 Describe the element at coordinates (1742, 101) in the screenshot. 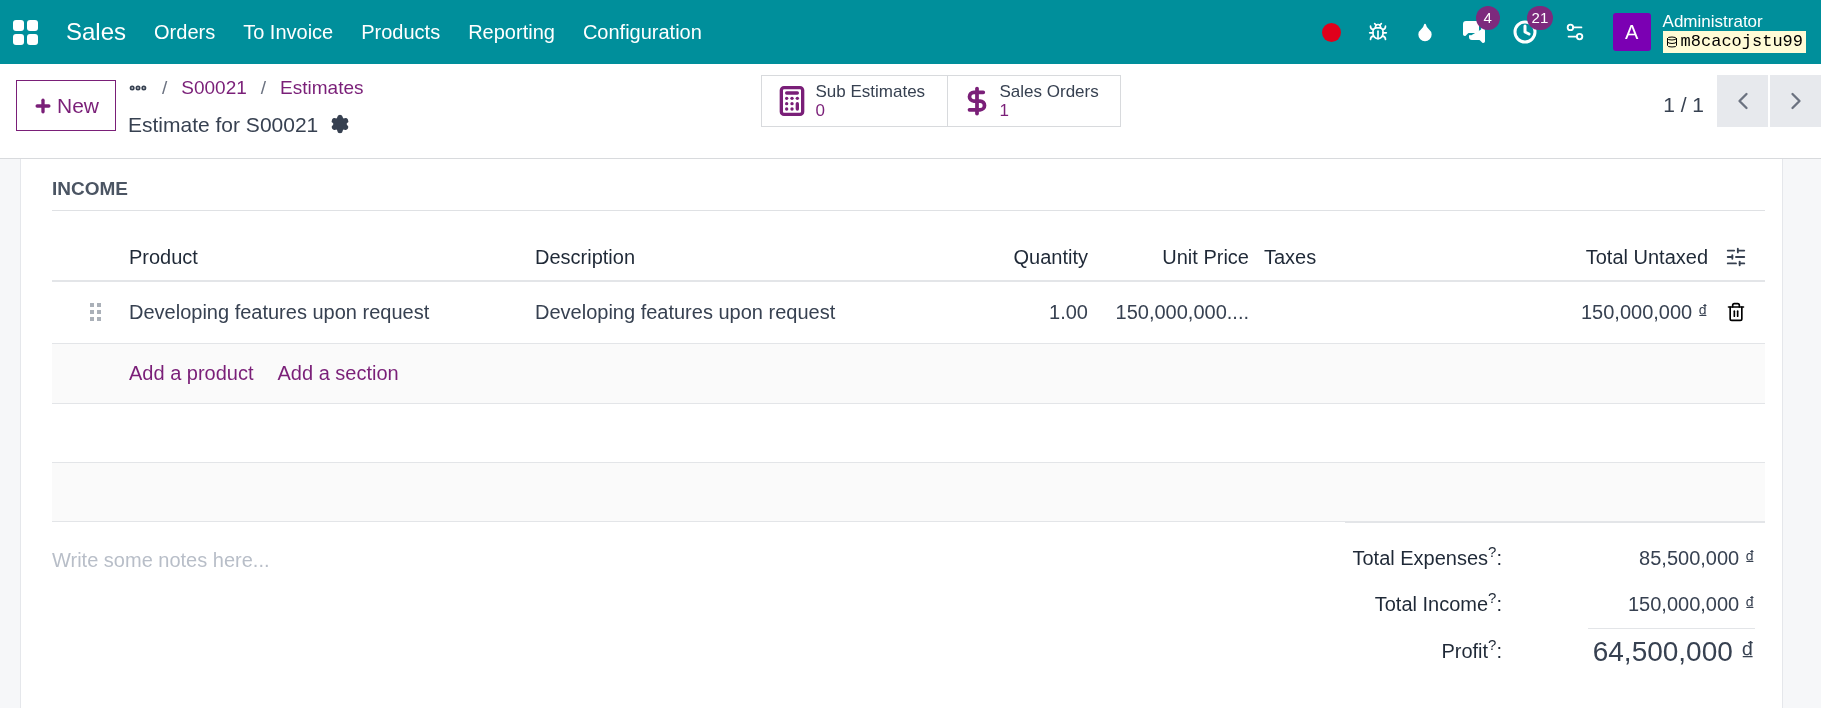

I see `previous-button` at that location.